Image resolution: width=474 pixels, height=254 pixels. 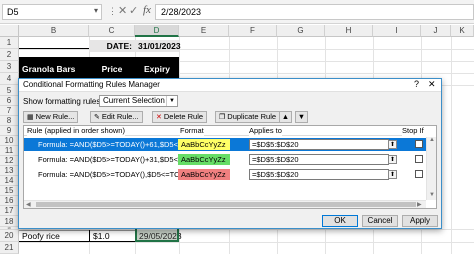 What do you see at coordinates (432, 84) in the screenshot?
I see `close-icon: ✕` at bounding box center [432, 84].